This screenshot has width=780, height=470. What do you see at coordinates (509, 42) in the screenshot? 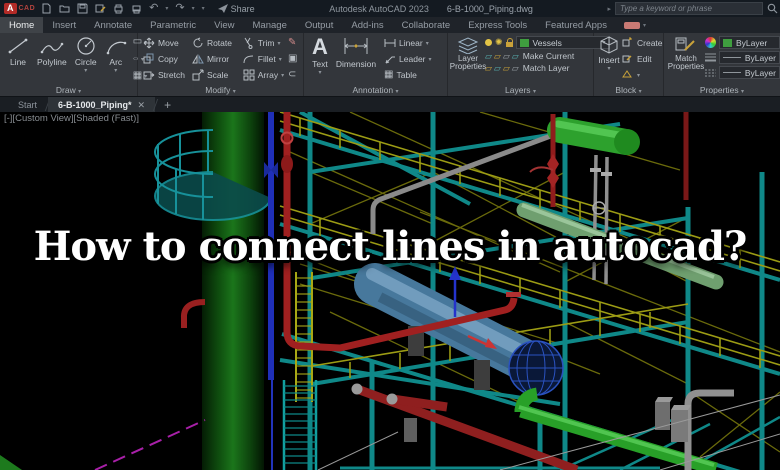
I see `layer-unlock-icon` at bounding box center [509, 42].